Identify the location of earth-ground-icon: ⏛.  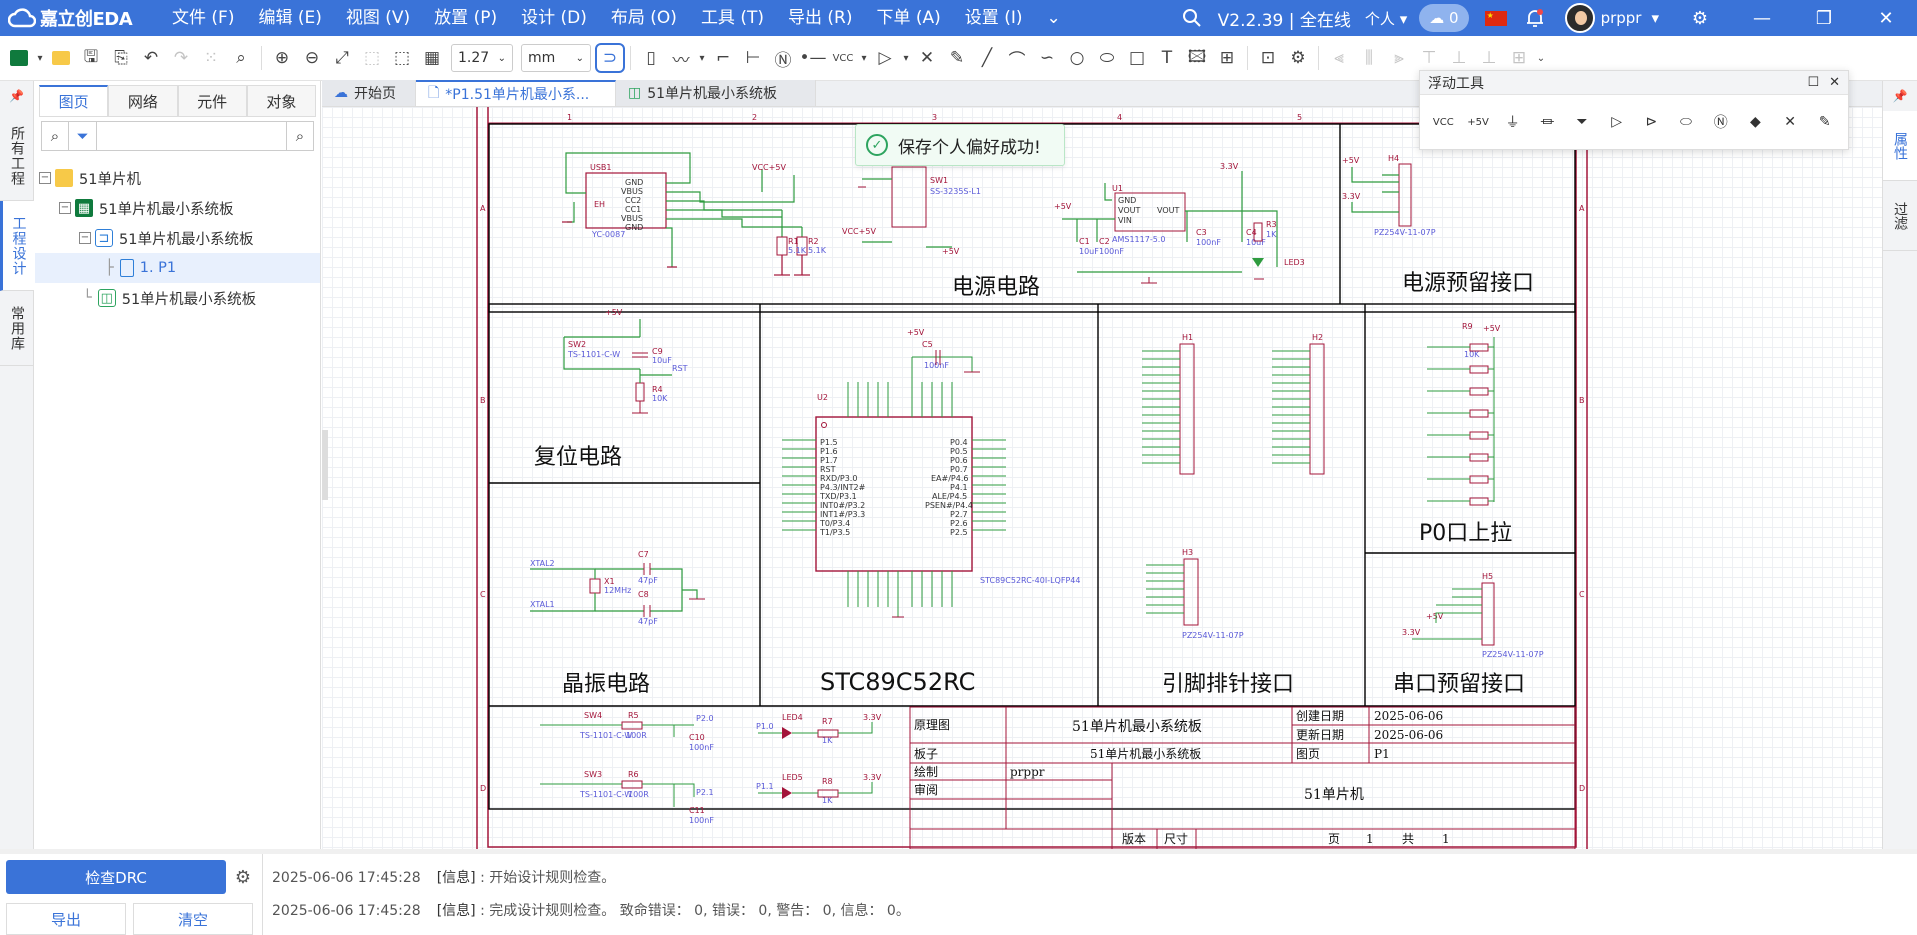
(1547, 122).